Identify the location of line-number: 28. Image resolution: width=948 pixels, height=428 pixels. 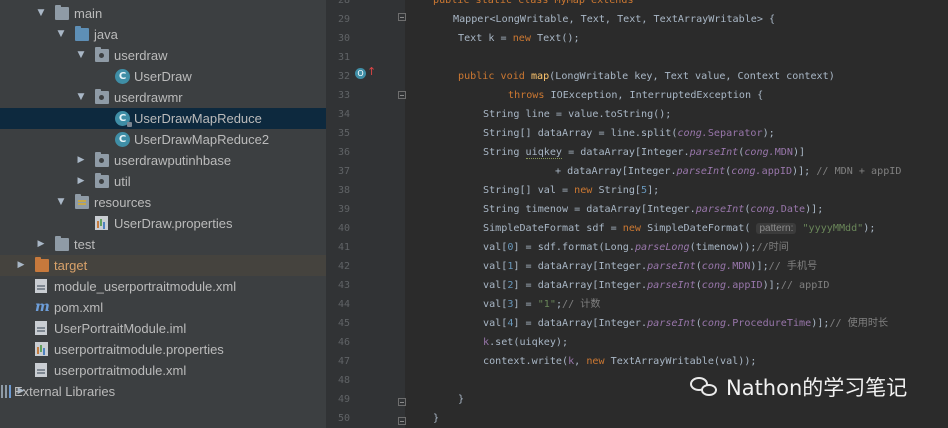
(343, 3).